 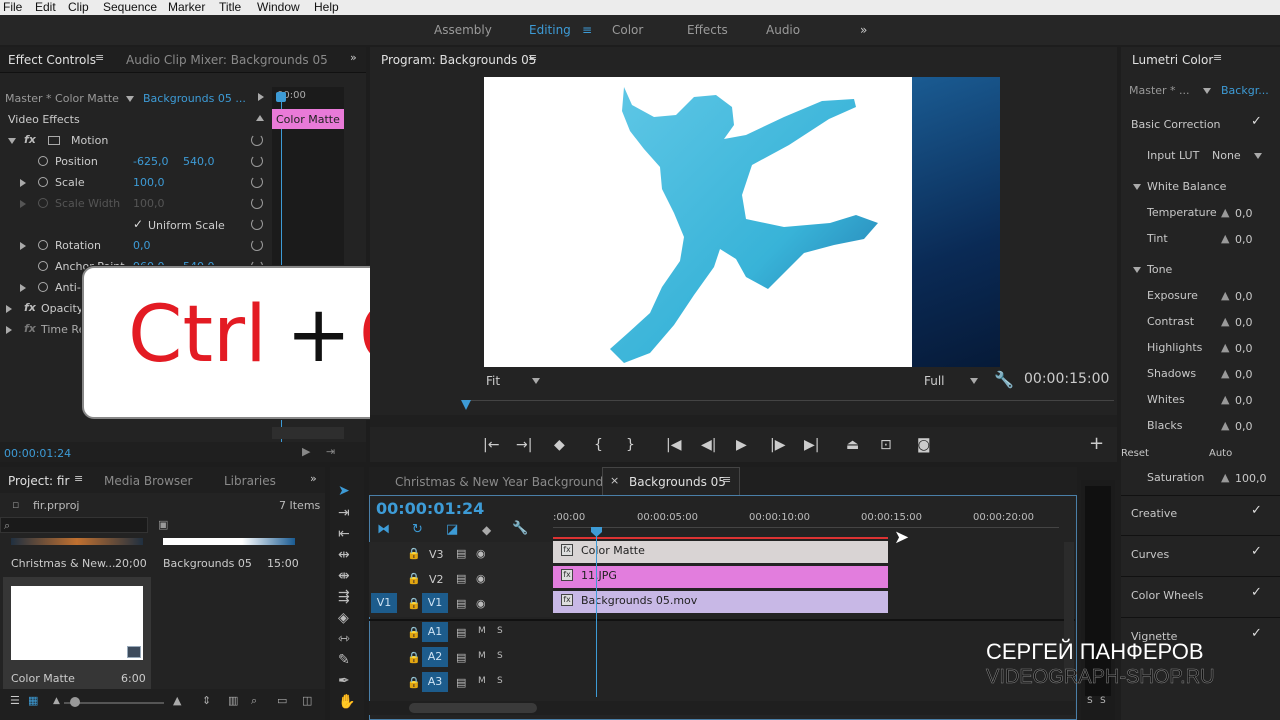 I want to click on a1-sync-icon: ▤, so click(x=461, y=632).